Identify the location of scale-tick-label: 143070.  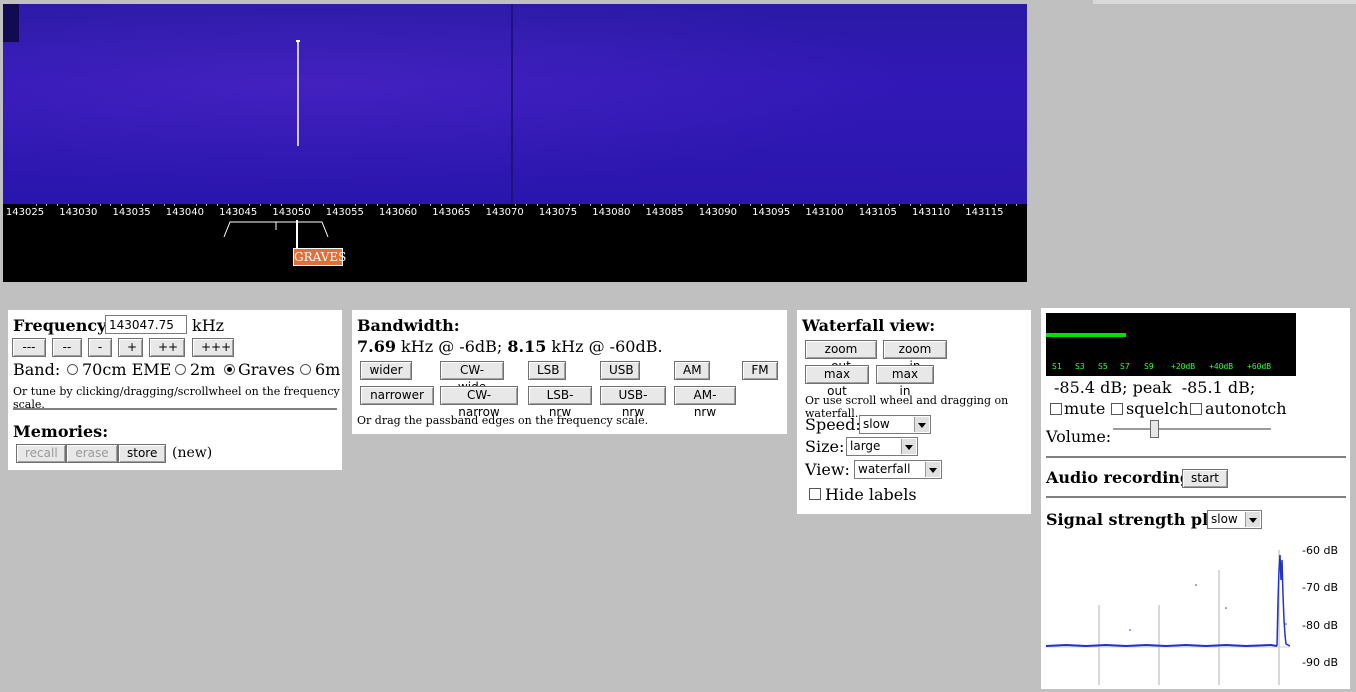
(504, 212).